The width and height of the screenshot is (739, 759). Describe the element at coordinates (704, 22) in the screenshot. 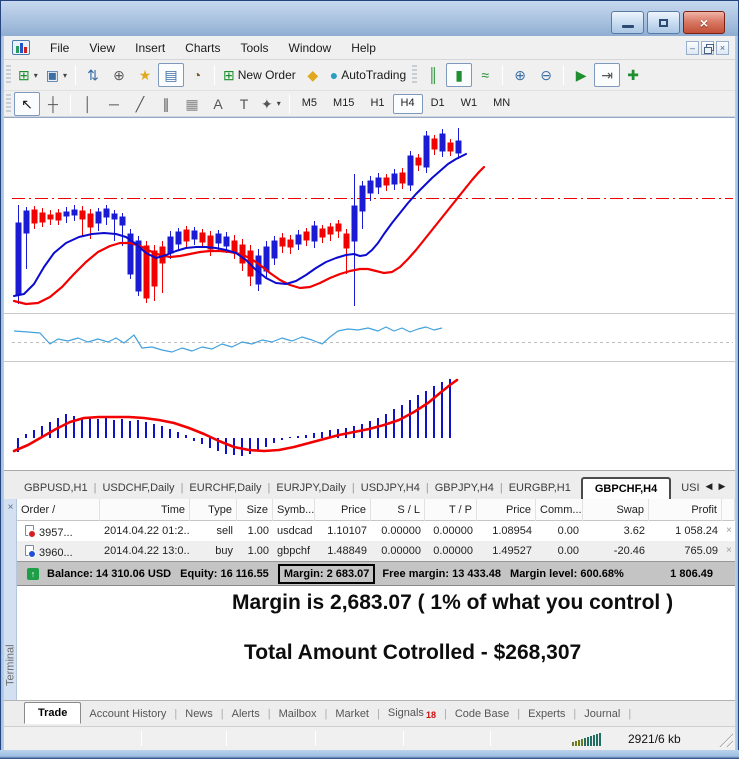

I see `window-close-button: ×` at that location.